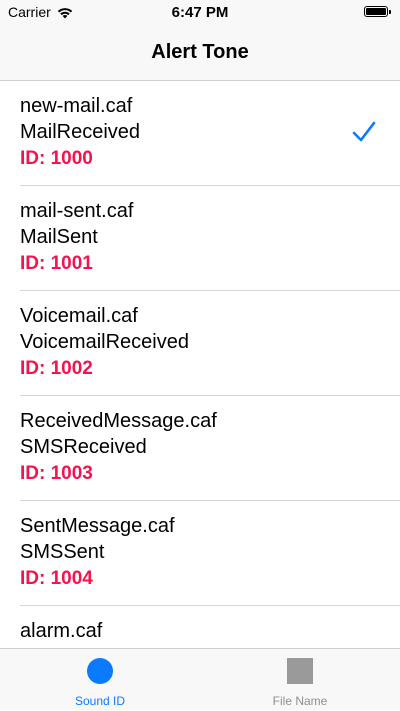 This screenshot has width=400, height=711. I want to click on sound-name: SMSReceived, so click(83, 447).